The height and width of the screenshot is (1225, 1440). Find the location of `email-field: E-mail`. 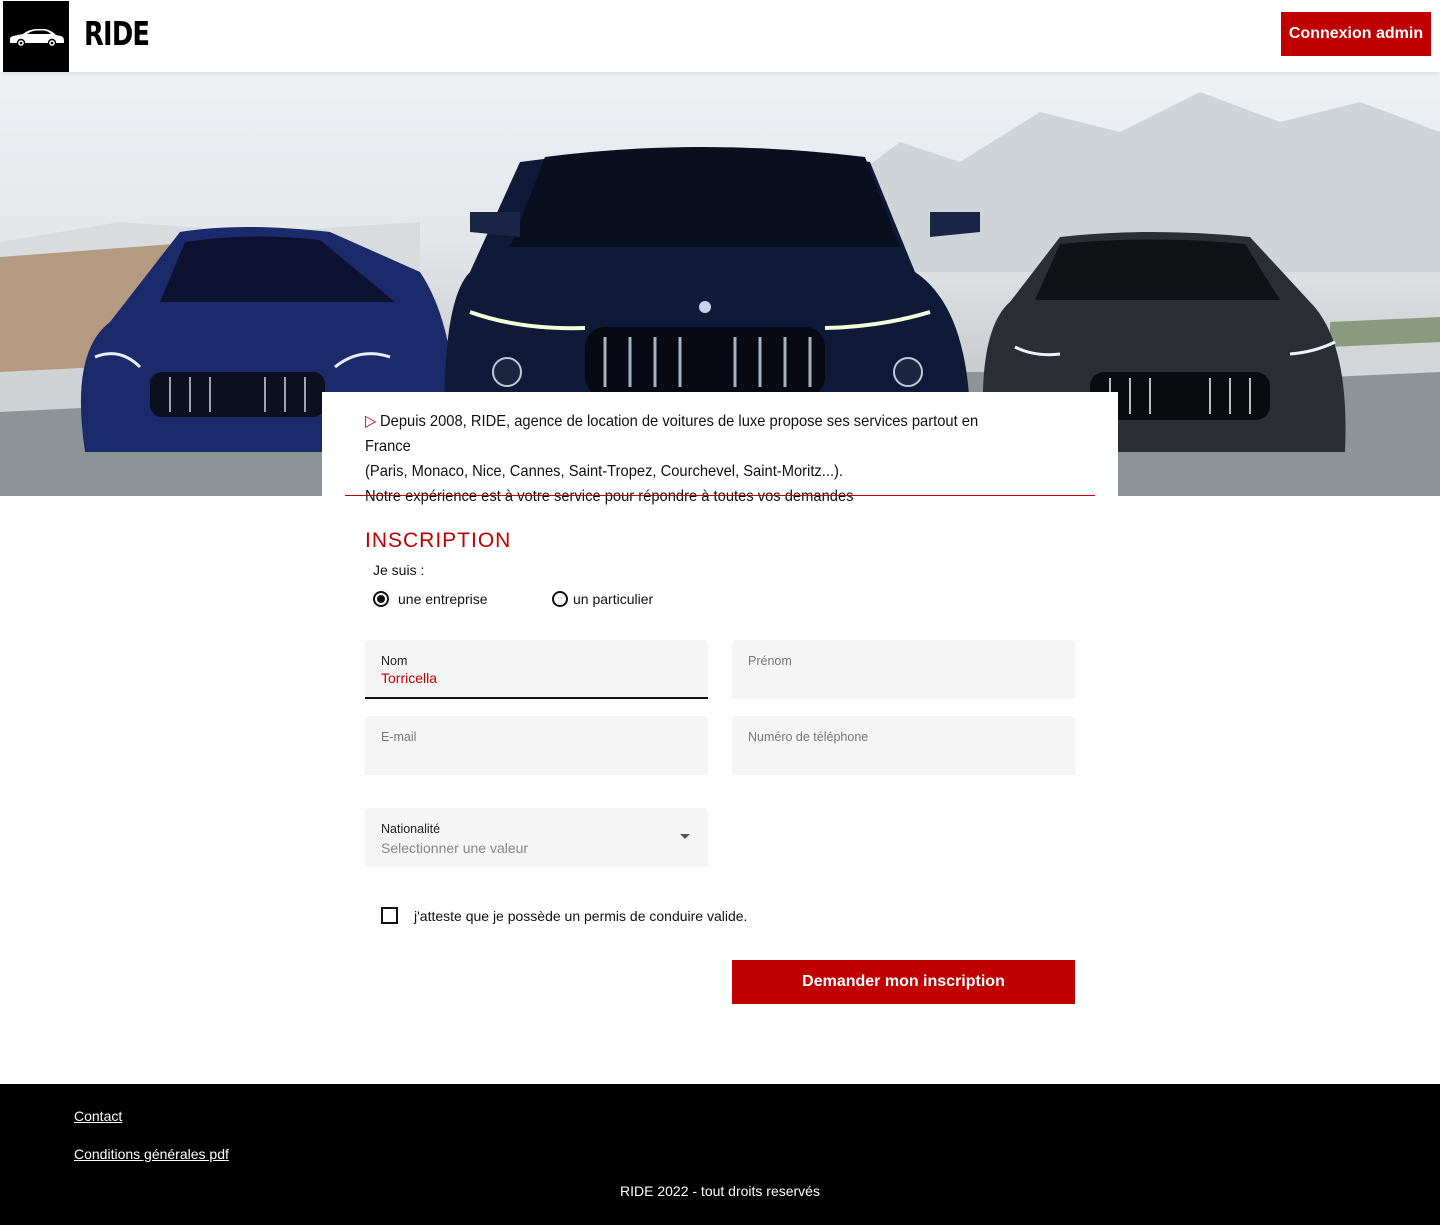

email-field: E-mail is located at coordinates (536, 745).